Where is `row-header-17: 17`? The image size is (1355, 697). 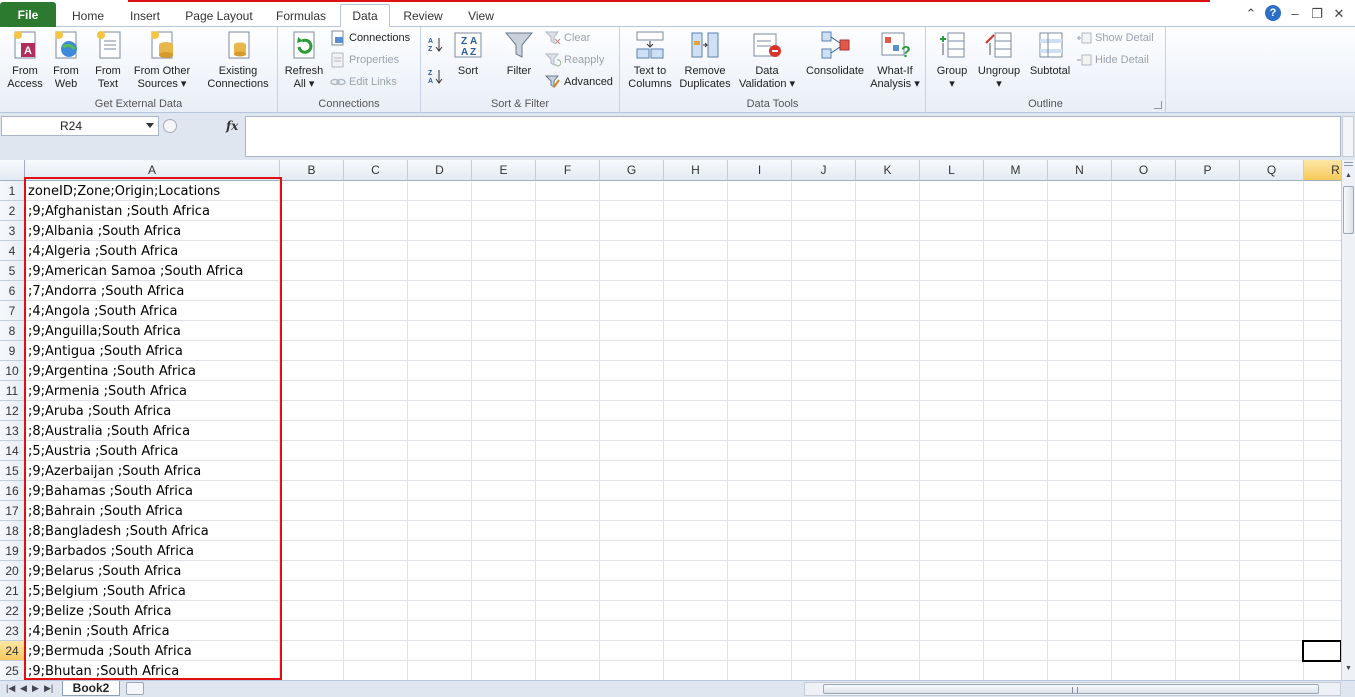
row-header-17: 17 is located at coordinates (12, 511).